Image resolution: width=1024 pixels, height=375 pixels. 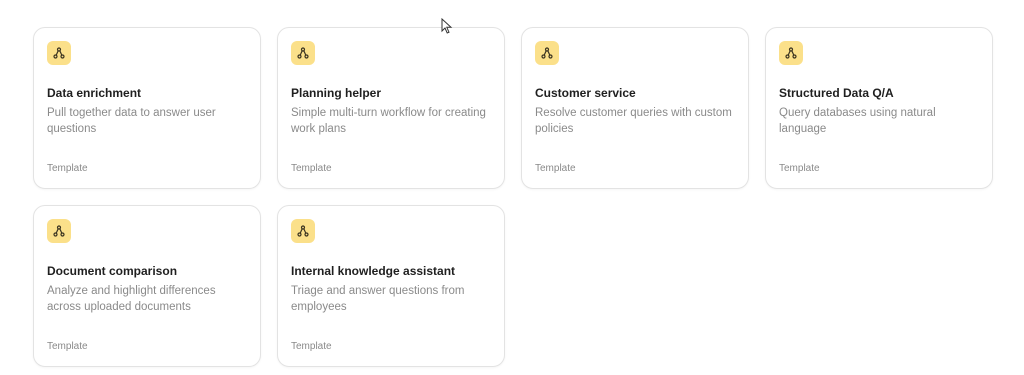 What do you see at coordinates (112, 271) in the screenshot?
I see `card-title: Document comparison` at bounding box center [112, 271].